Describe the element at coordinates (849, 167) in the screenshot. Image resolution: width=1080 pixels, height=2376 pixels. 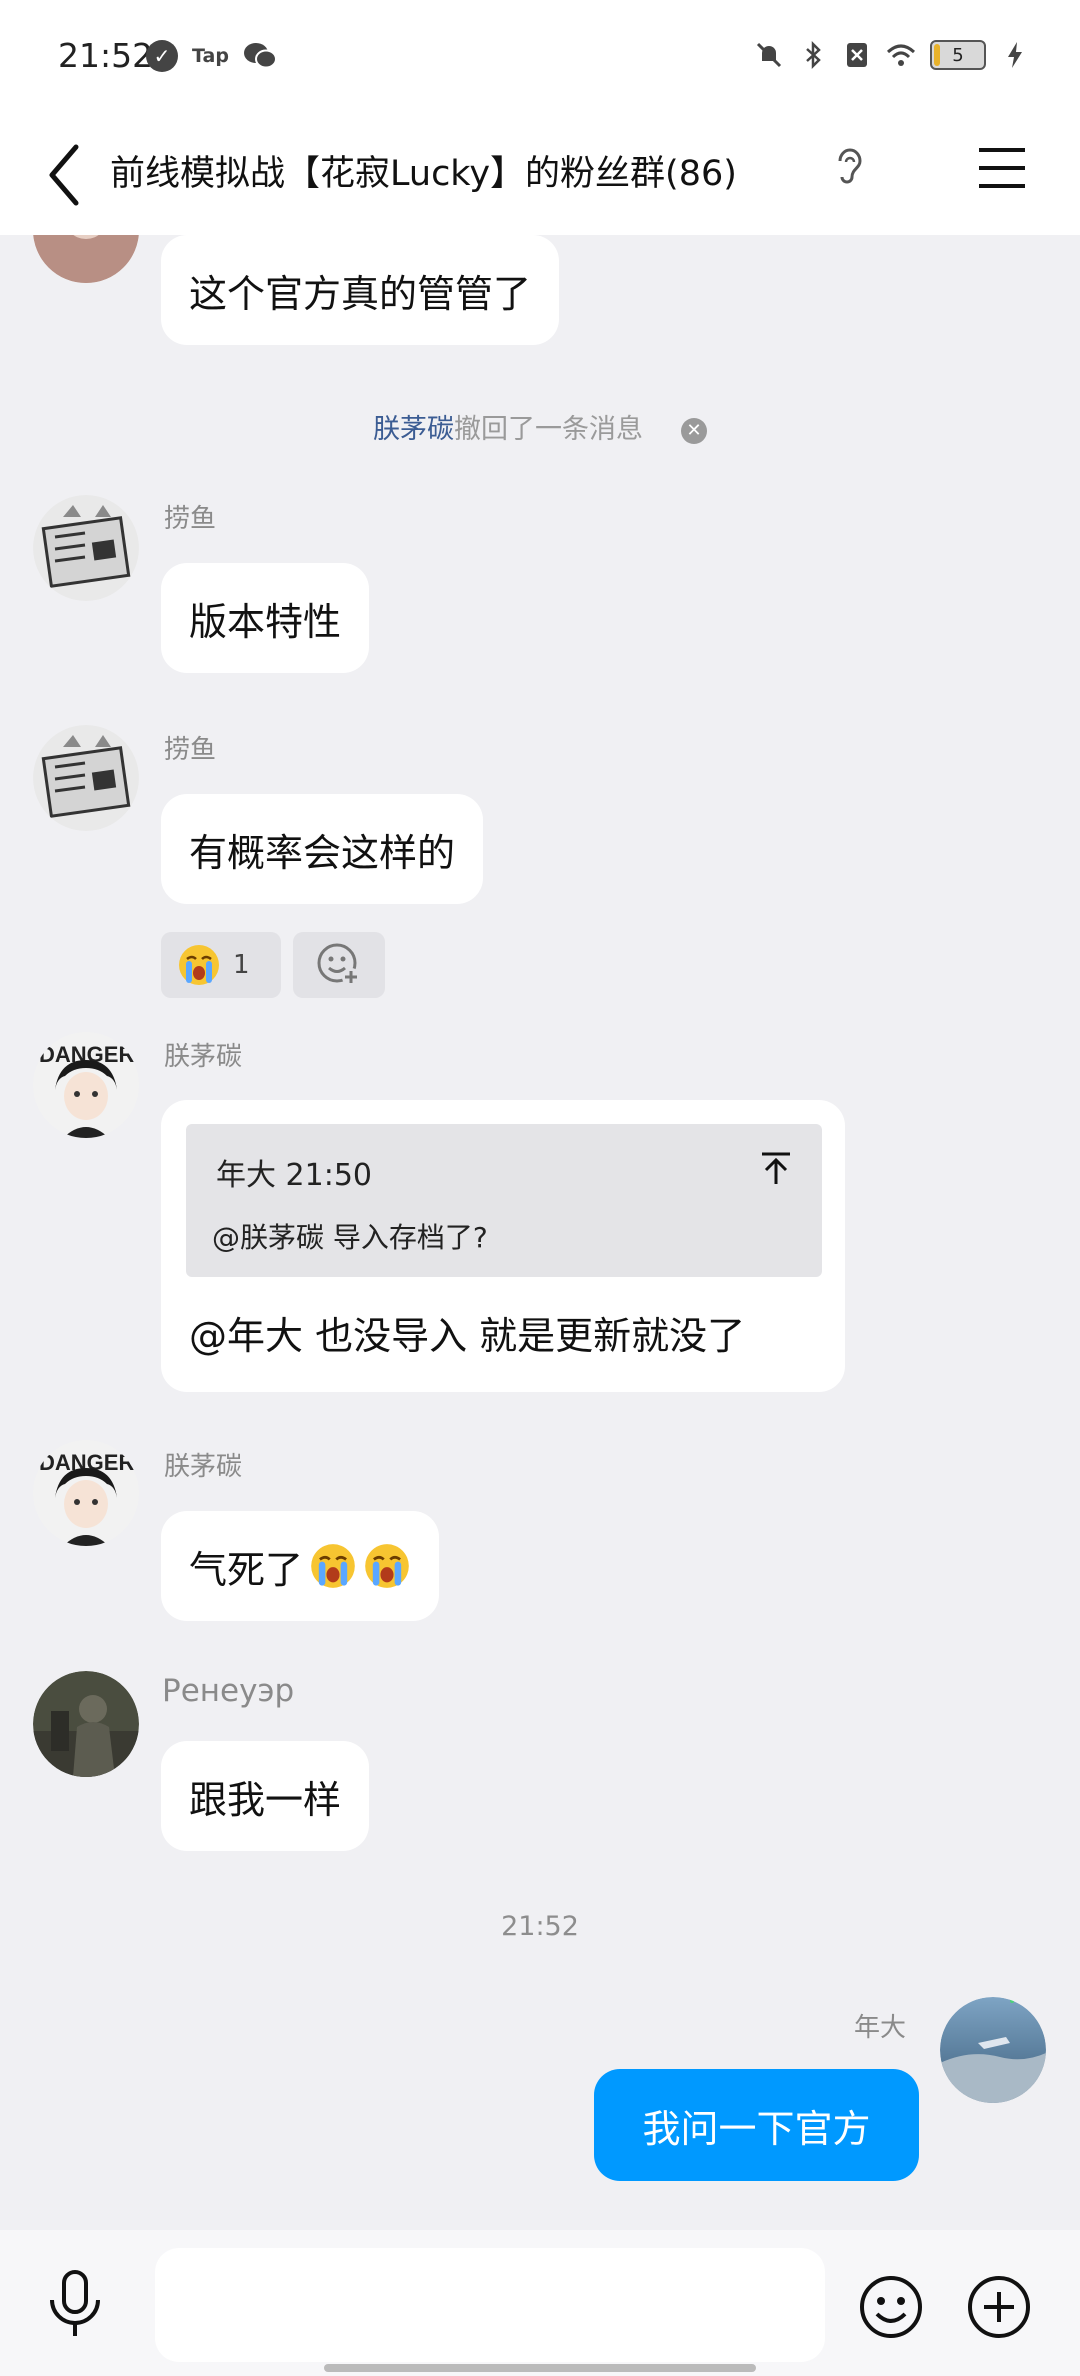
I see `ear-icon` at that location.